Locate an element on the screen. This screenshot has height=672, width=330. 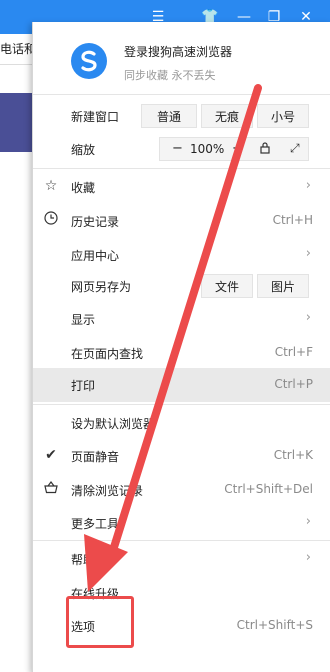
menu-item-label: 更多工具 is located at coordinates (95, 524).